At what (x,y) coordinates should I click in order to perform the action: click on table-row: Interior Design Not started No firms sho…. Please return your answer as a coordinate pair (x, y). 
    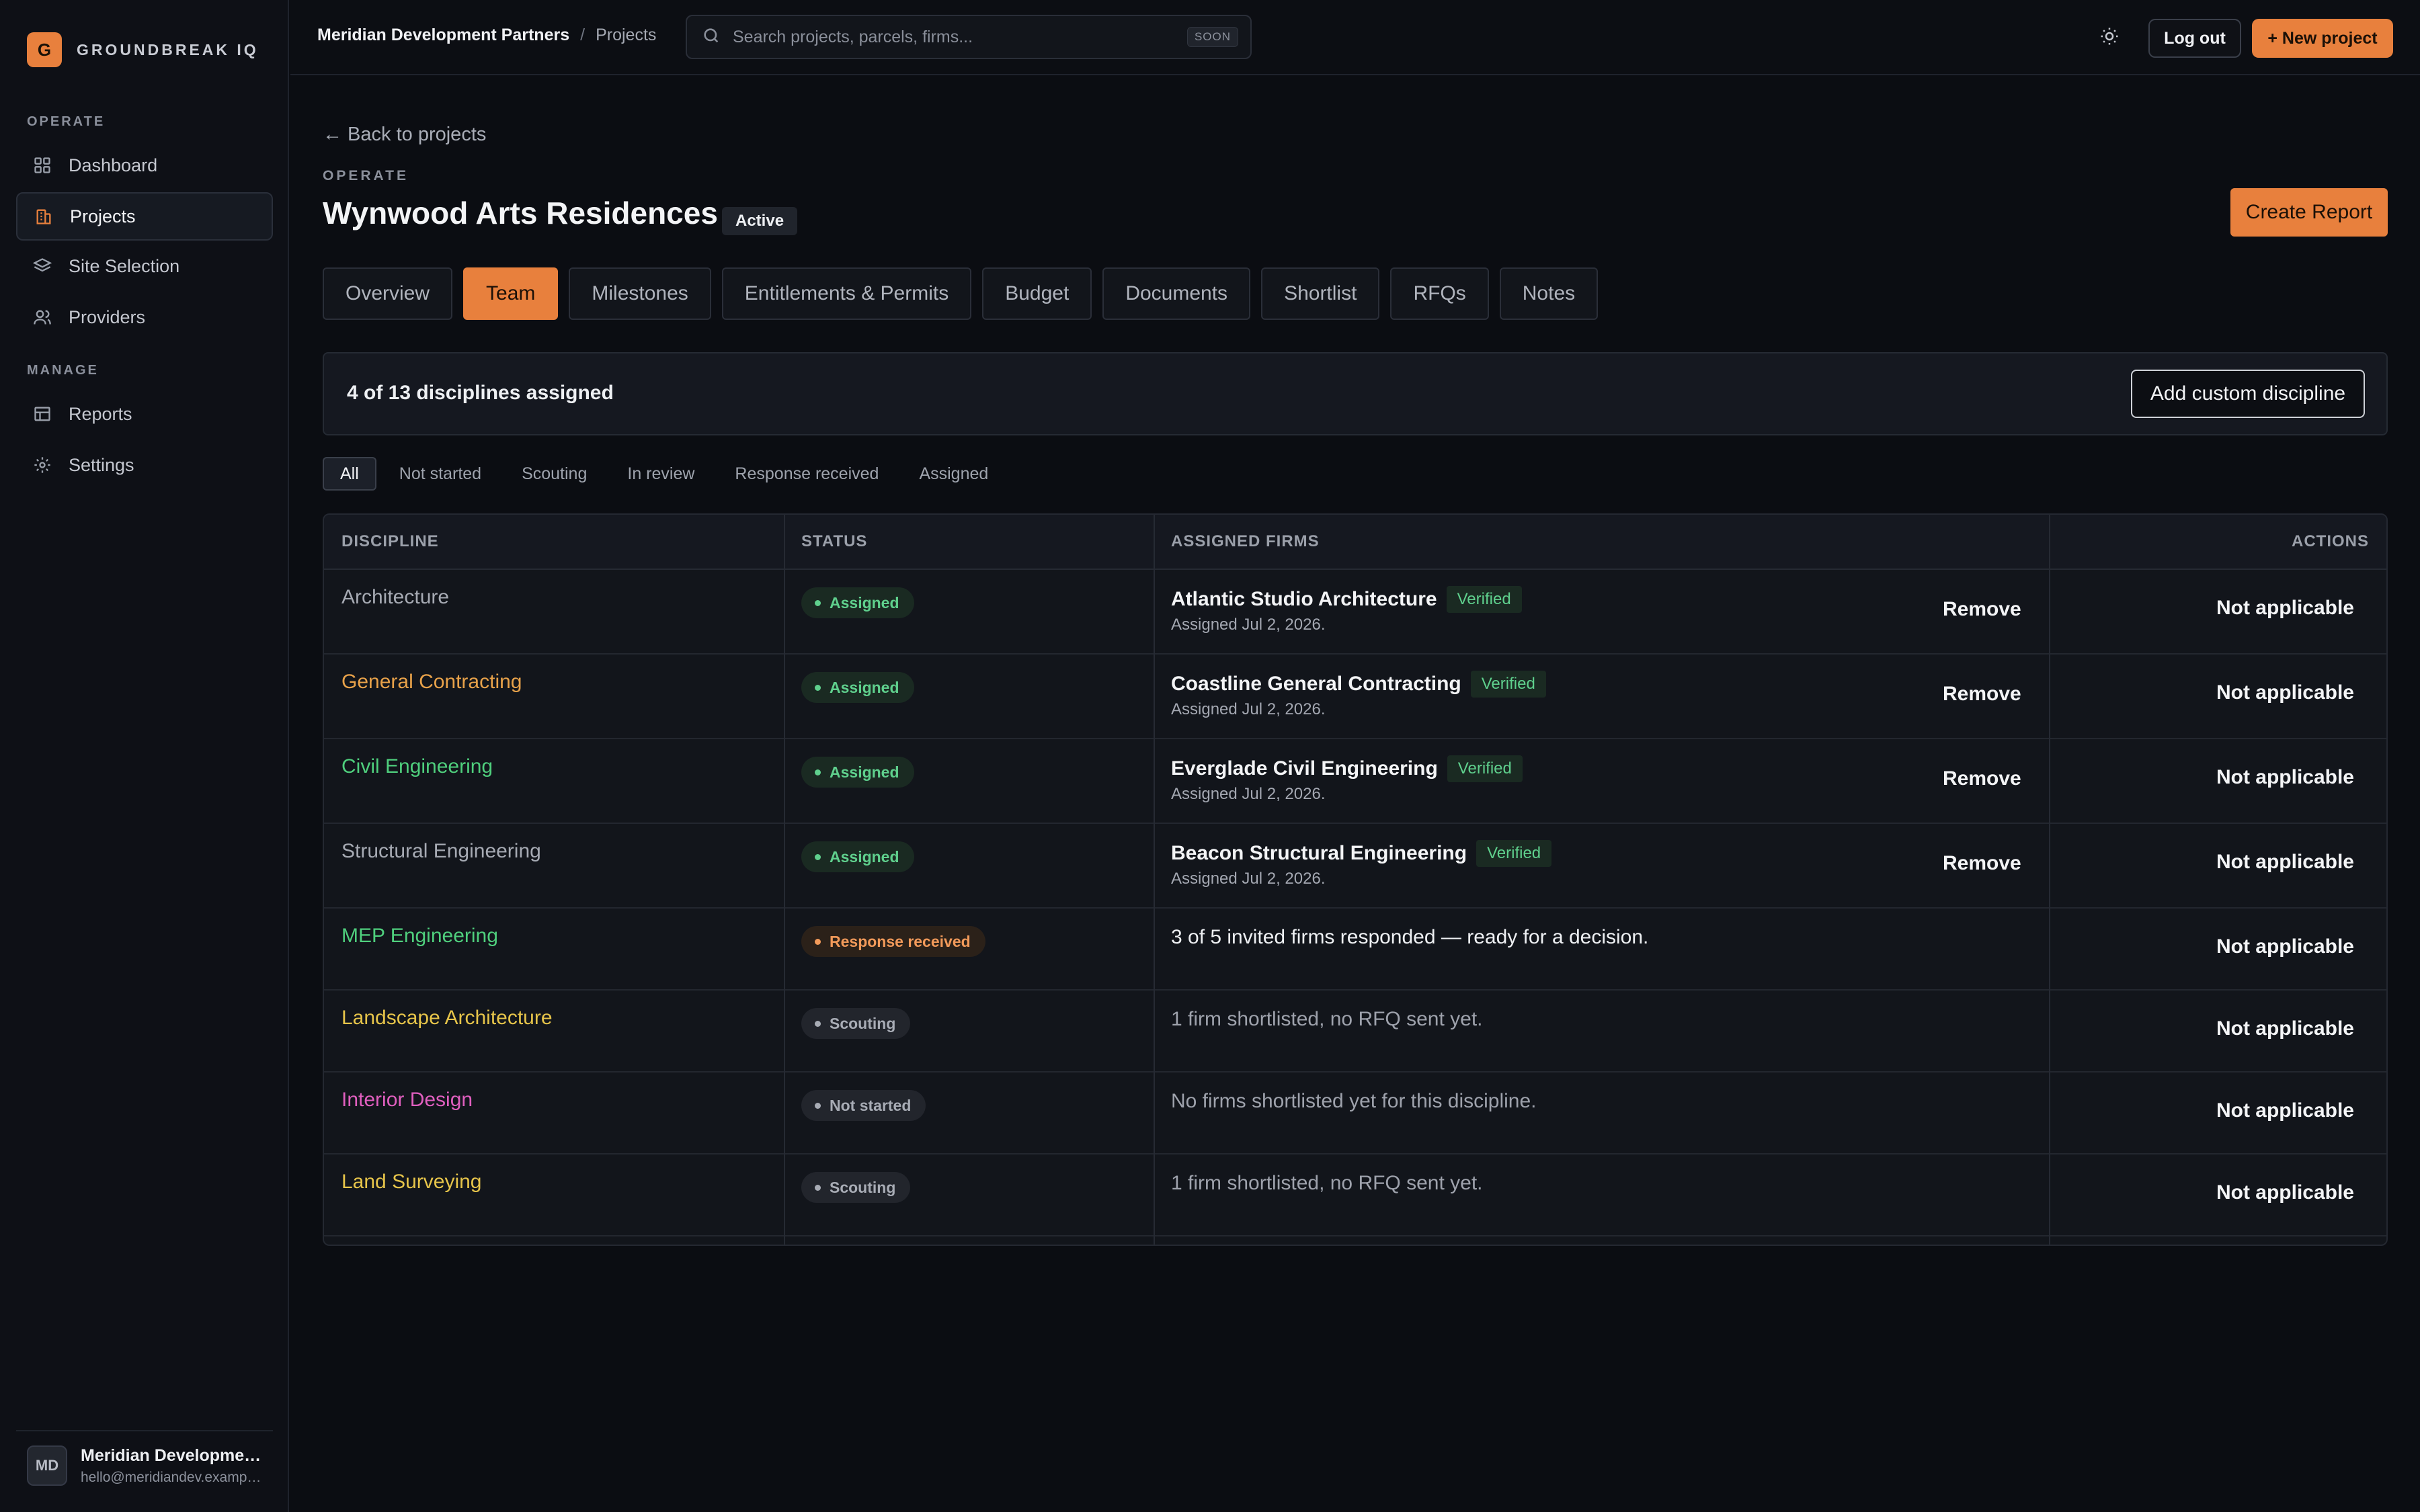
    Looking at the image, I should click on (1355, 1114).